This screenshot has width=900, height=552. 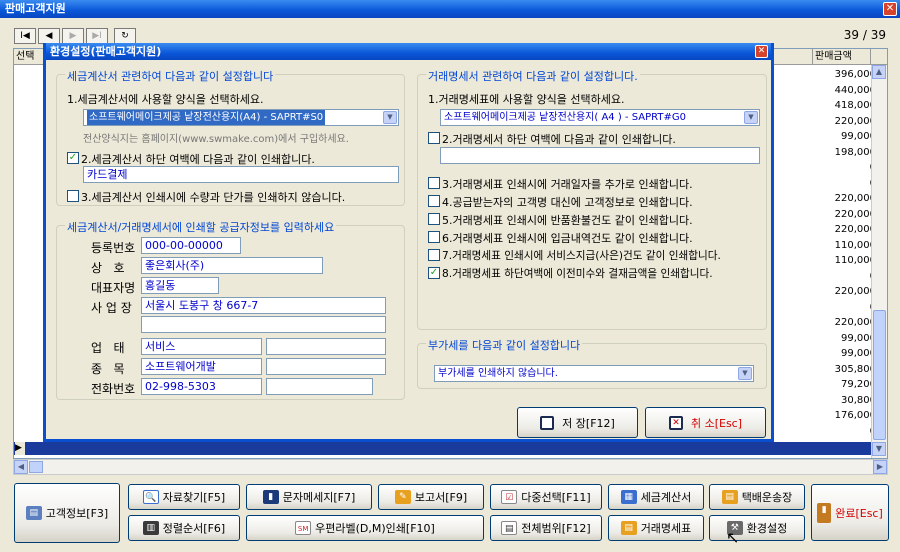 I want to click on option-label-5: 5.거래명세표 인쇄시에 반품환불건도 같이 인쇄합니다., so click(x=567, y=220).